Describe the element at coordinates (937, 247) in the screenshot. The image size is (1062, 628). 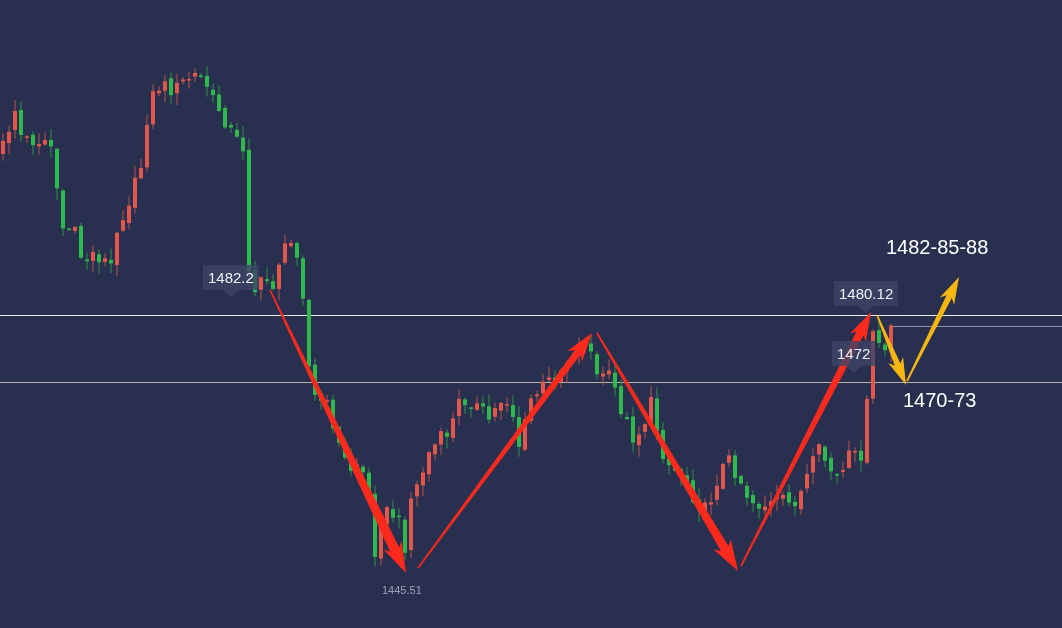
I see `target-price-label: 1482-85-88` at that location.